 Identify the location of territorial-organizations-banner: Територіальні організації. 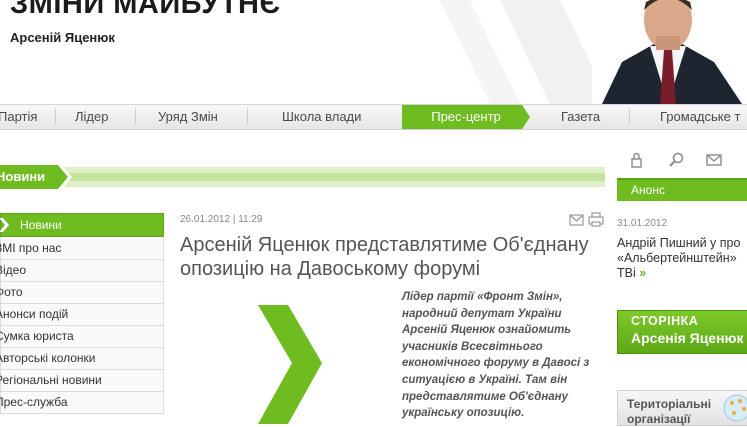
(682, 408).